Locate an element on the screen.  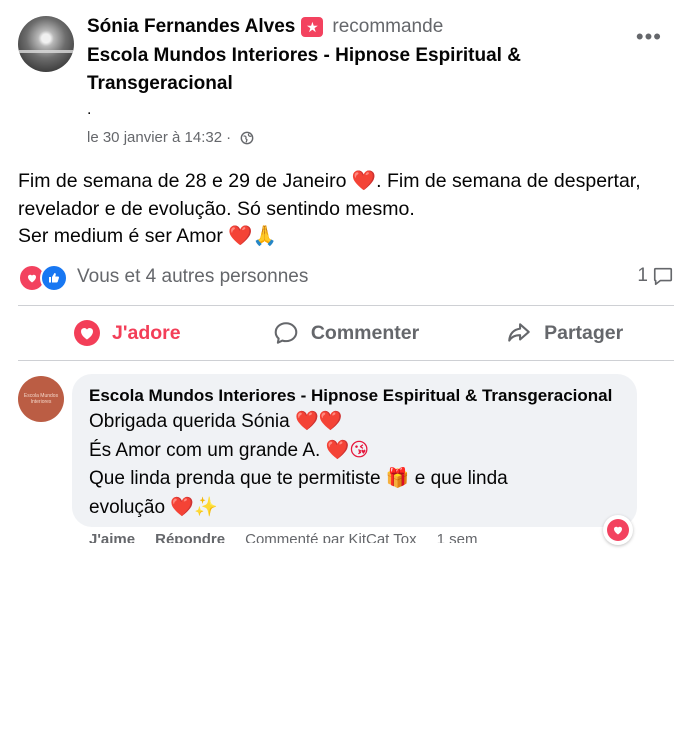
comment-line2: És Amor com um grande A. is located at coordinates (205, 450).